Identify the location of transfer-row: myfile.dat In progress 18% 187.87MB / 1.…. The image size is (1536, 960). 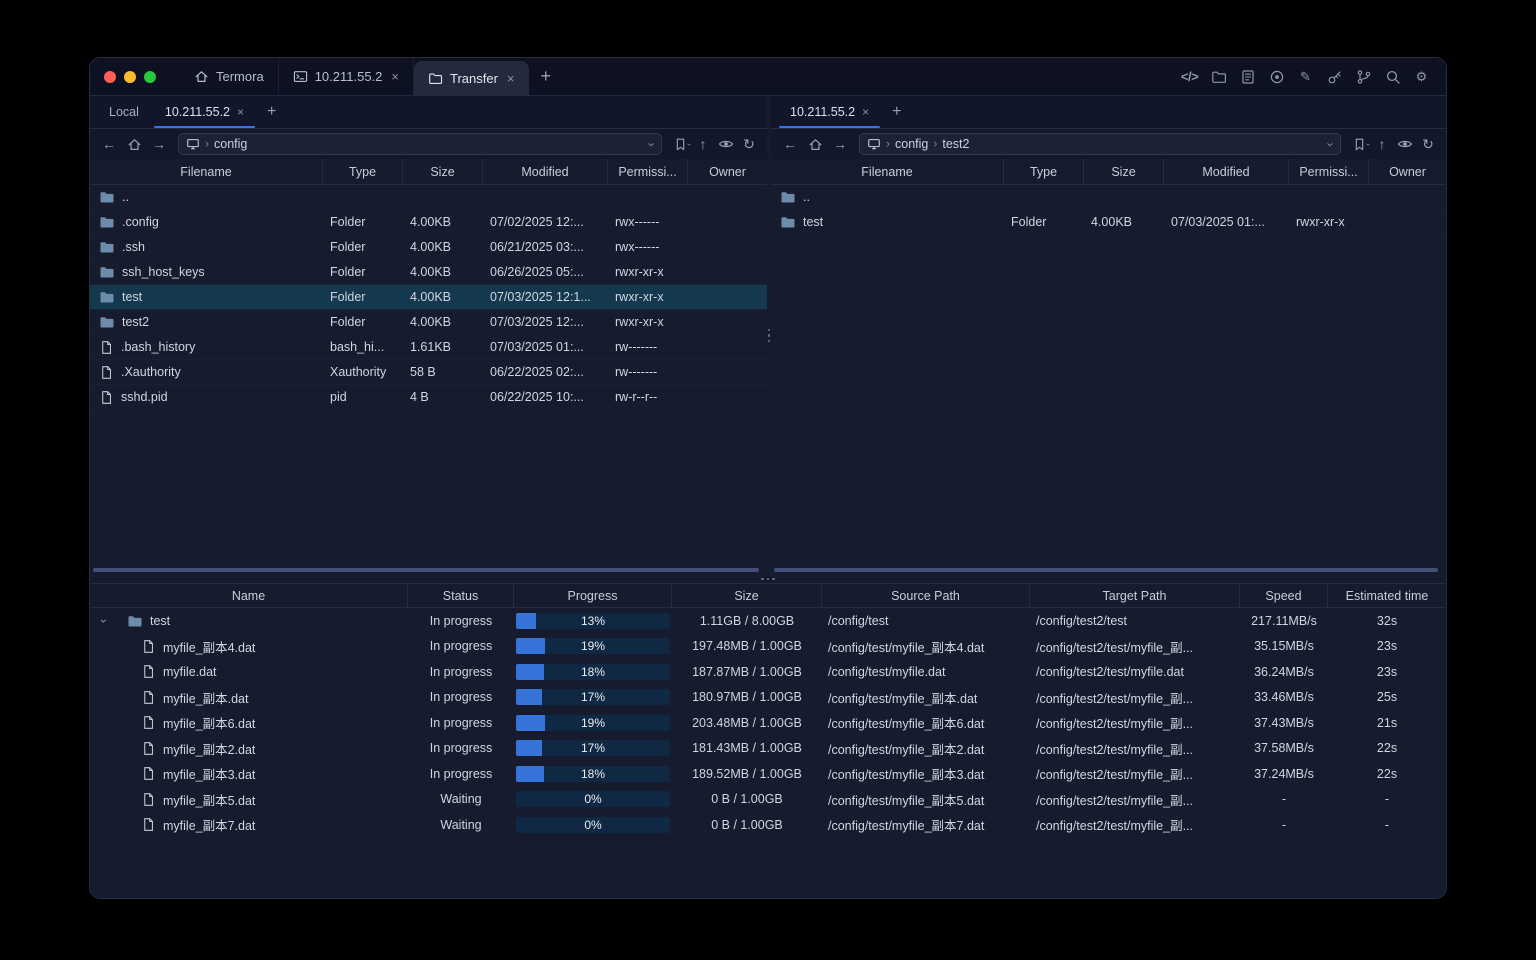
(768, 672).